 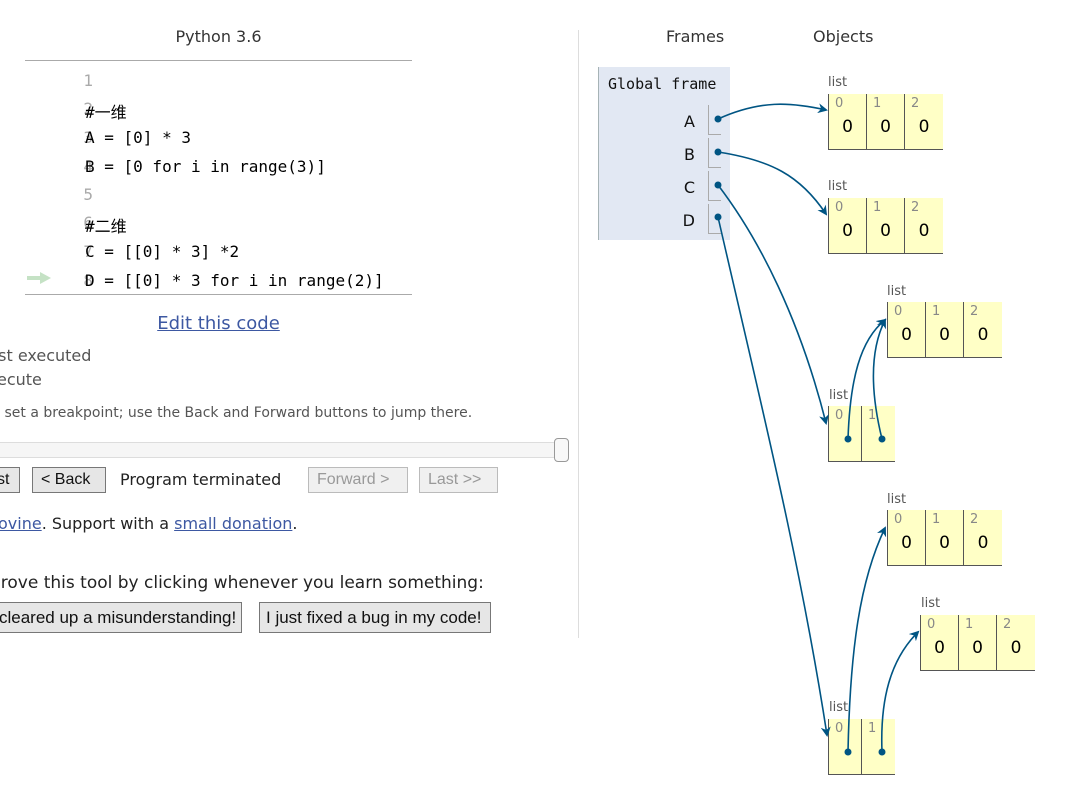 I want to click on code-line: 2 #一维, so click(x=218, y=109).